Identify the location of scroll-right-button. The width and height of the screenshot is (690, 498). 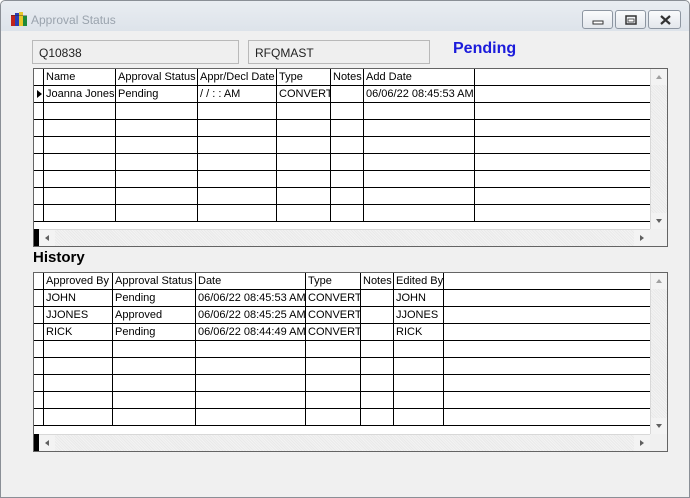
(642, 443).